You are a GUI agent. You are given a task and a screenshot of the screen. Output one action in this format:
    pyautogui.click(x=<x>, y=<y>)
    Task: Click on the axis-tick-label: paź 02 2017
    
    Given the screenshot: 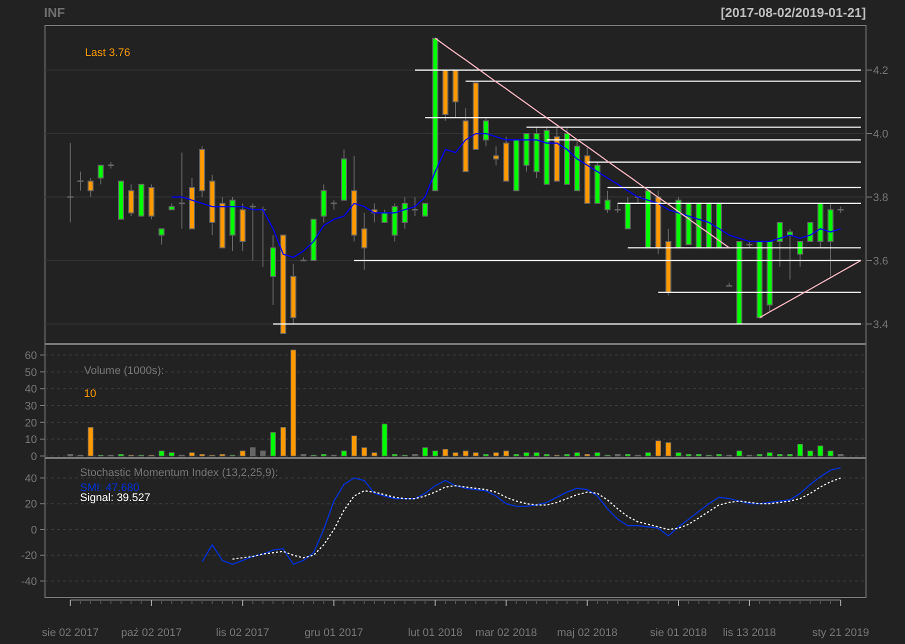 What is the action you would take?
    pyautogui.click(x=151, y=633)
    